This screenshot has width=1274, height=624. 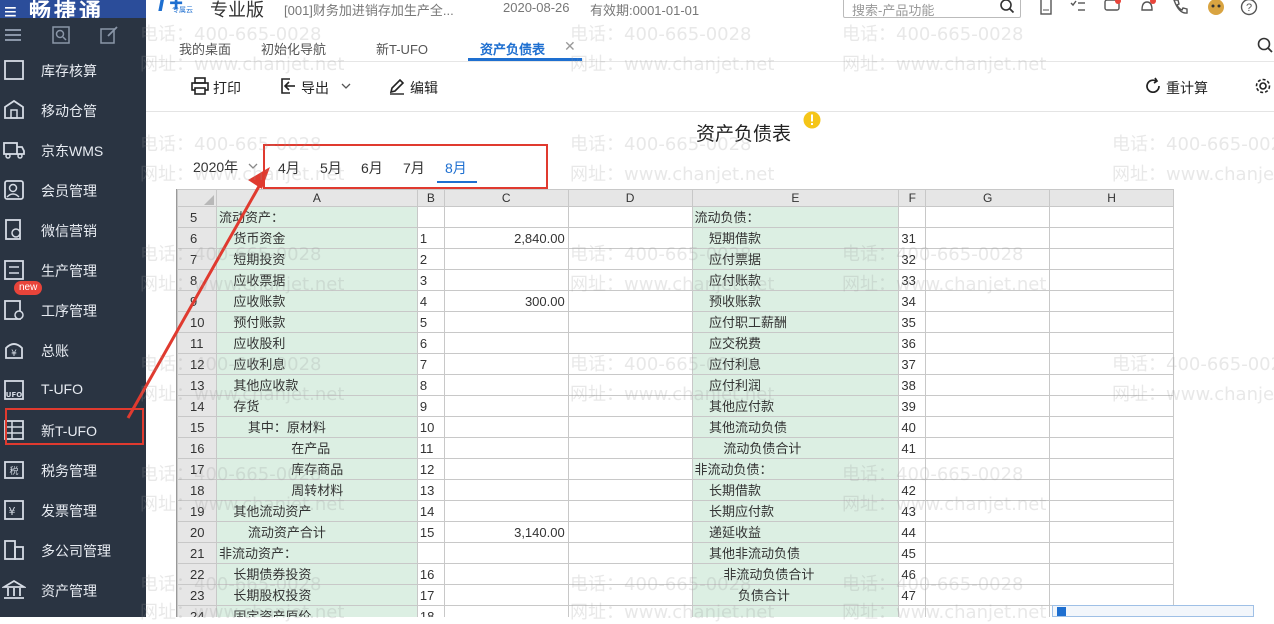 I want to click on row-number: 15, so click(x=197, y=427).